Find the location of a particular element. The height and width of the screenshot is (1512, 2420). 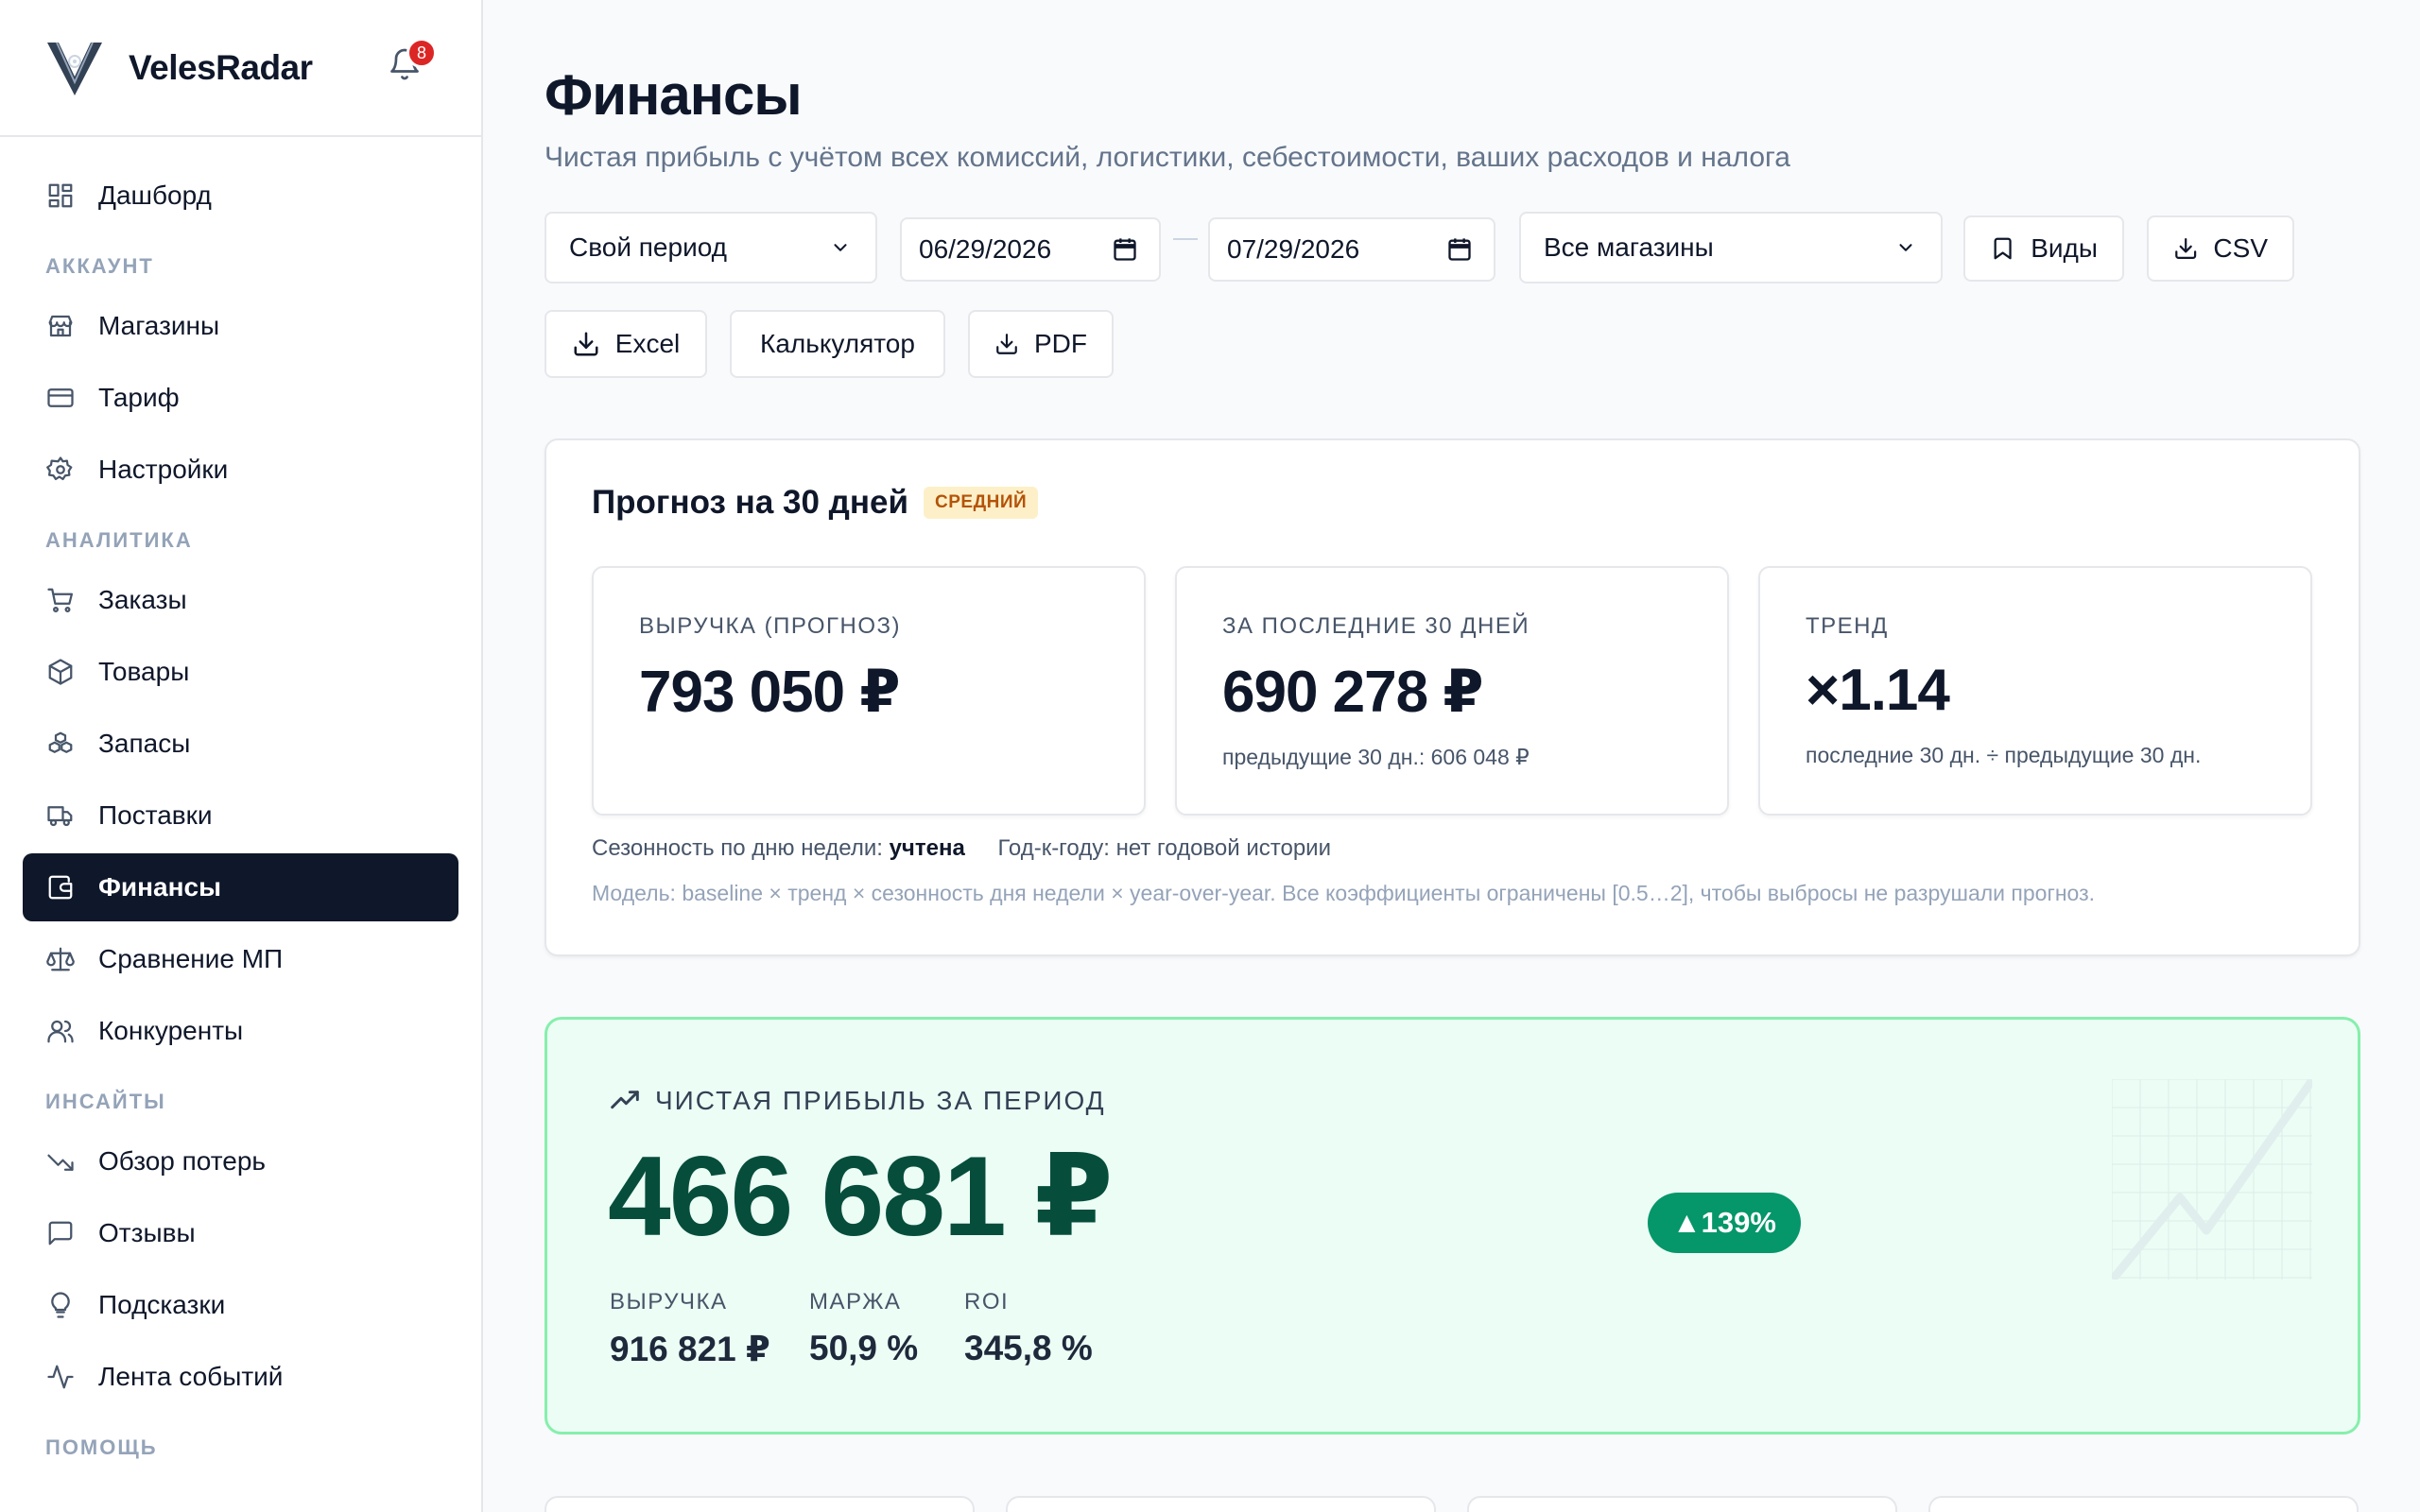

kpi-sub: предыдущие 30 дн.: 606 048 ₽ is located at coordinates (1376, 757).